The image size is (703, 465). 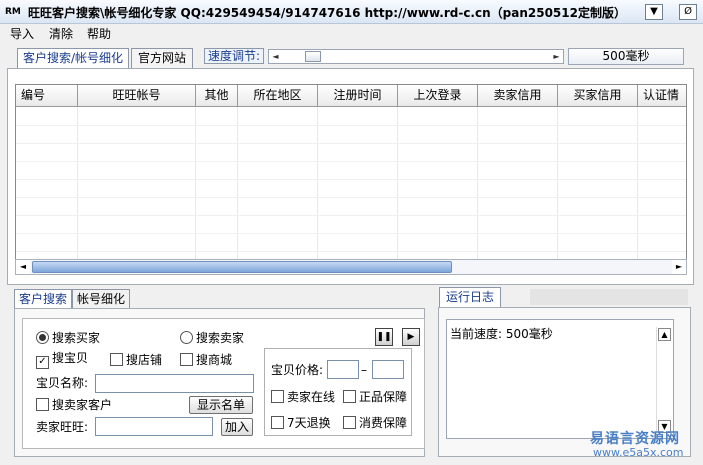 I want to click on check-genuine-guarantee-label: 正品保障, so click(x=383, y=397).